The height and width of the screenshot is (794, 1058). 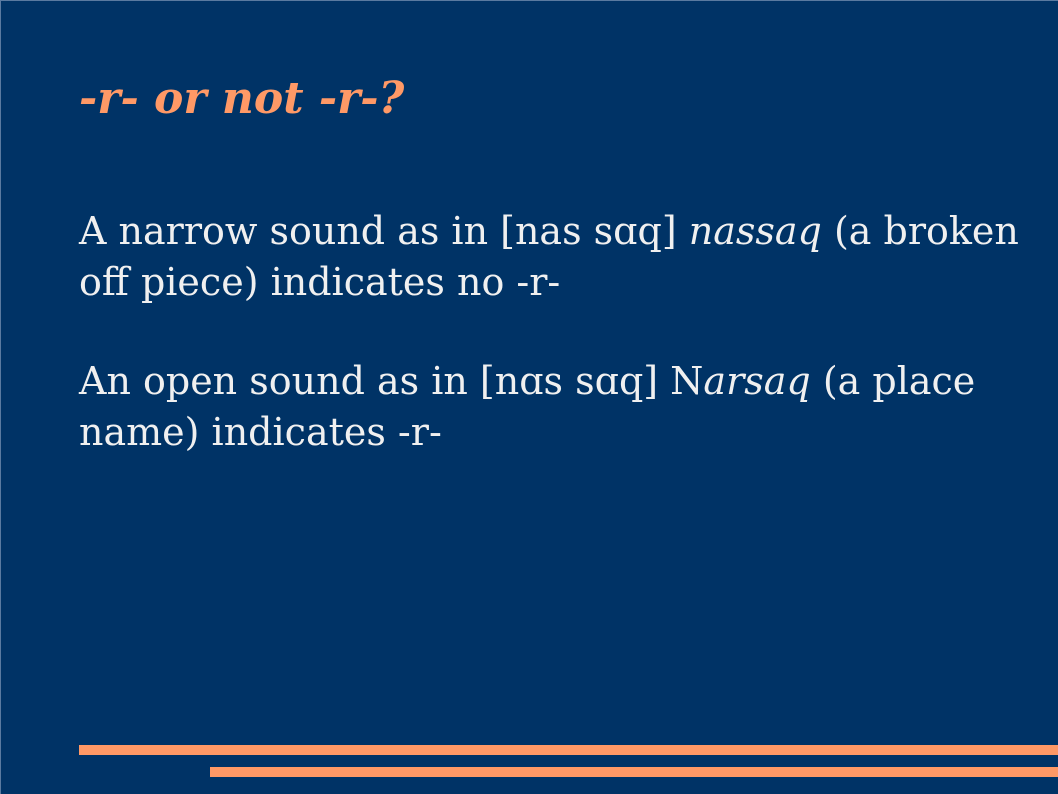 What do you see at coordinates (568, 750) in the screenshot?
I see `decorative-rule-top` at bounding box center [568, 750].